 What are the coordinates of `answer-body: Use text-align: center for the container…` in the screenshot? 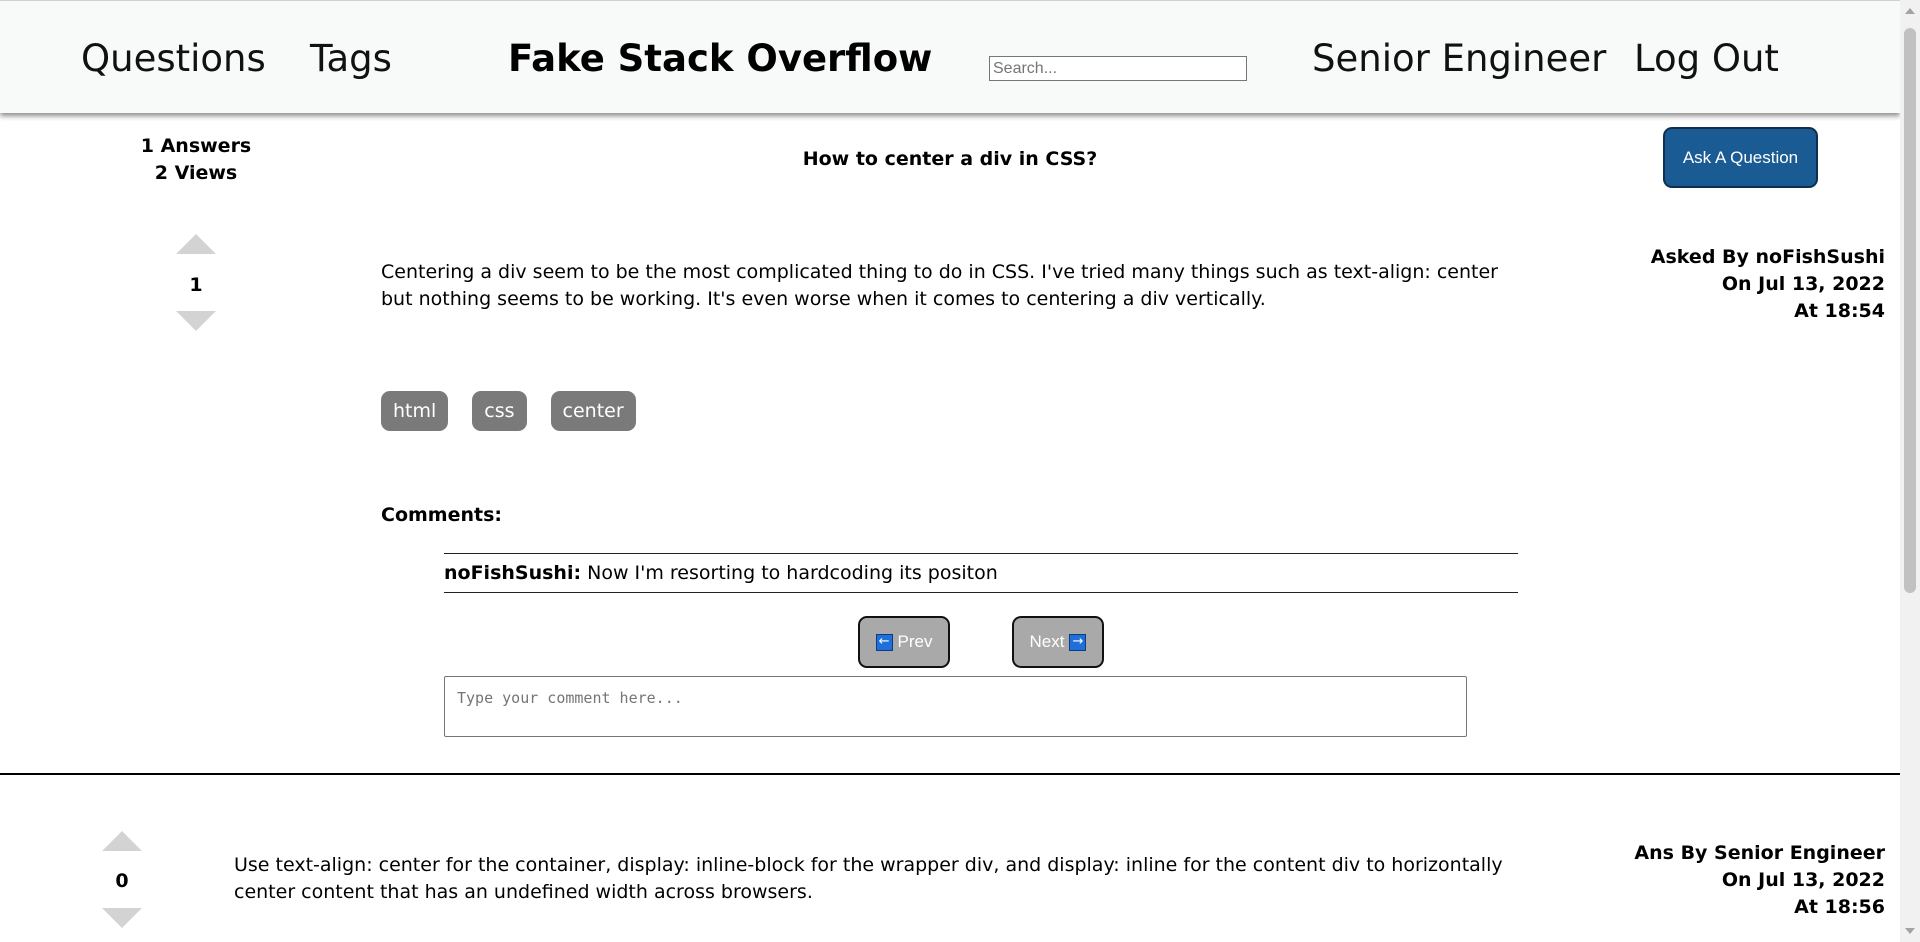 It's located at (868, 878).